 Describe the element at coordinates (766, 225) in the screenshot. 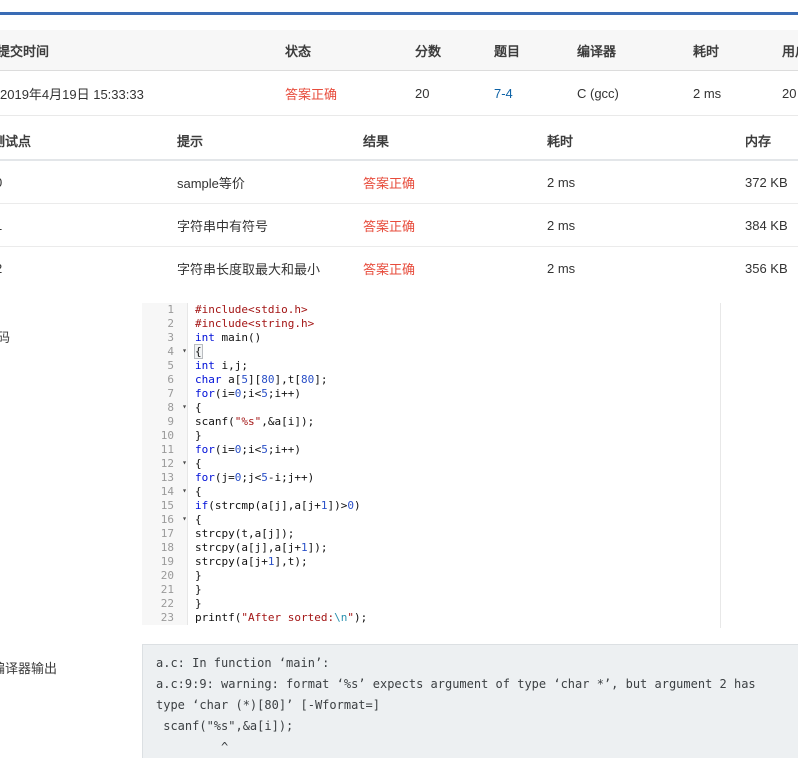

I see `testcase-memory: 384 KB` at that location.